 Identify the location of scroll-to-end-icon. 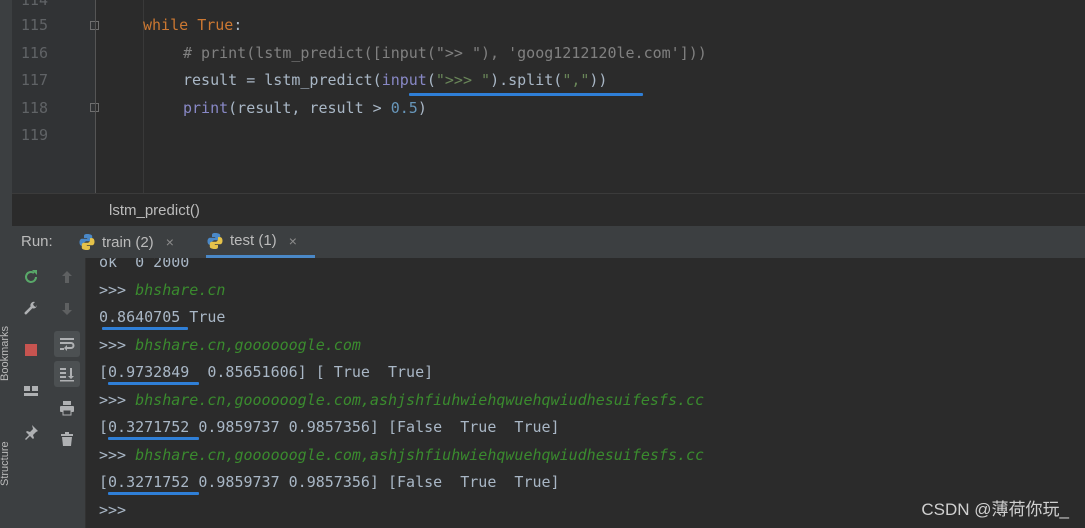
(67, 374).